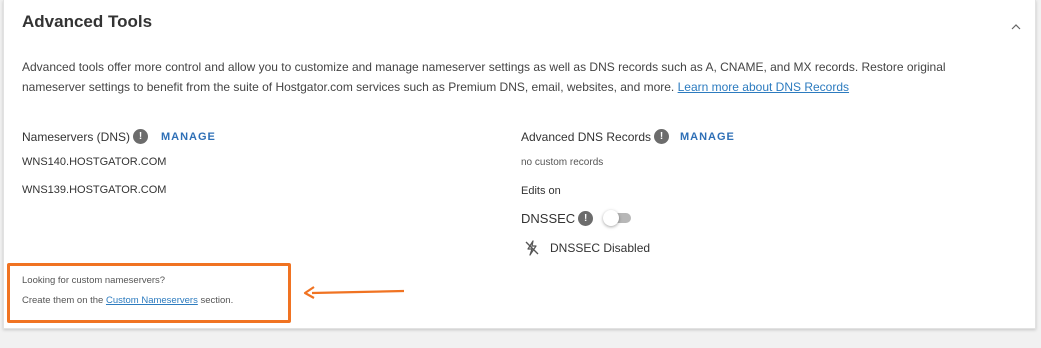  What do you see at coordinates (141, 136) in the screenshot?
I see `nameservers-info-icon: !` at bounding box center [141, 136].